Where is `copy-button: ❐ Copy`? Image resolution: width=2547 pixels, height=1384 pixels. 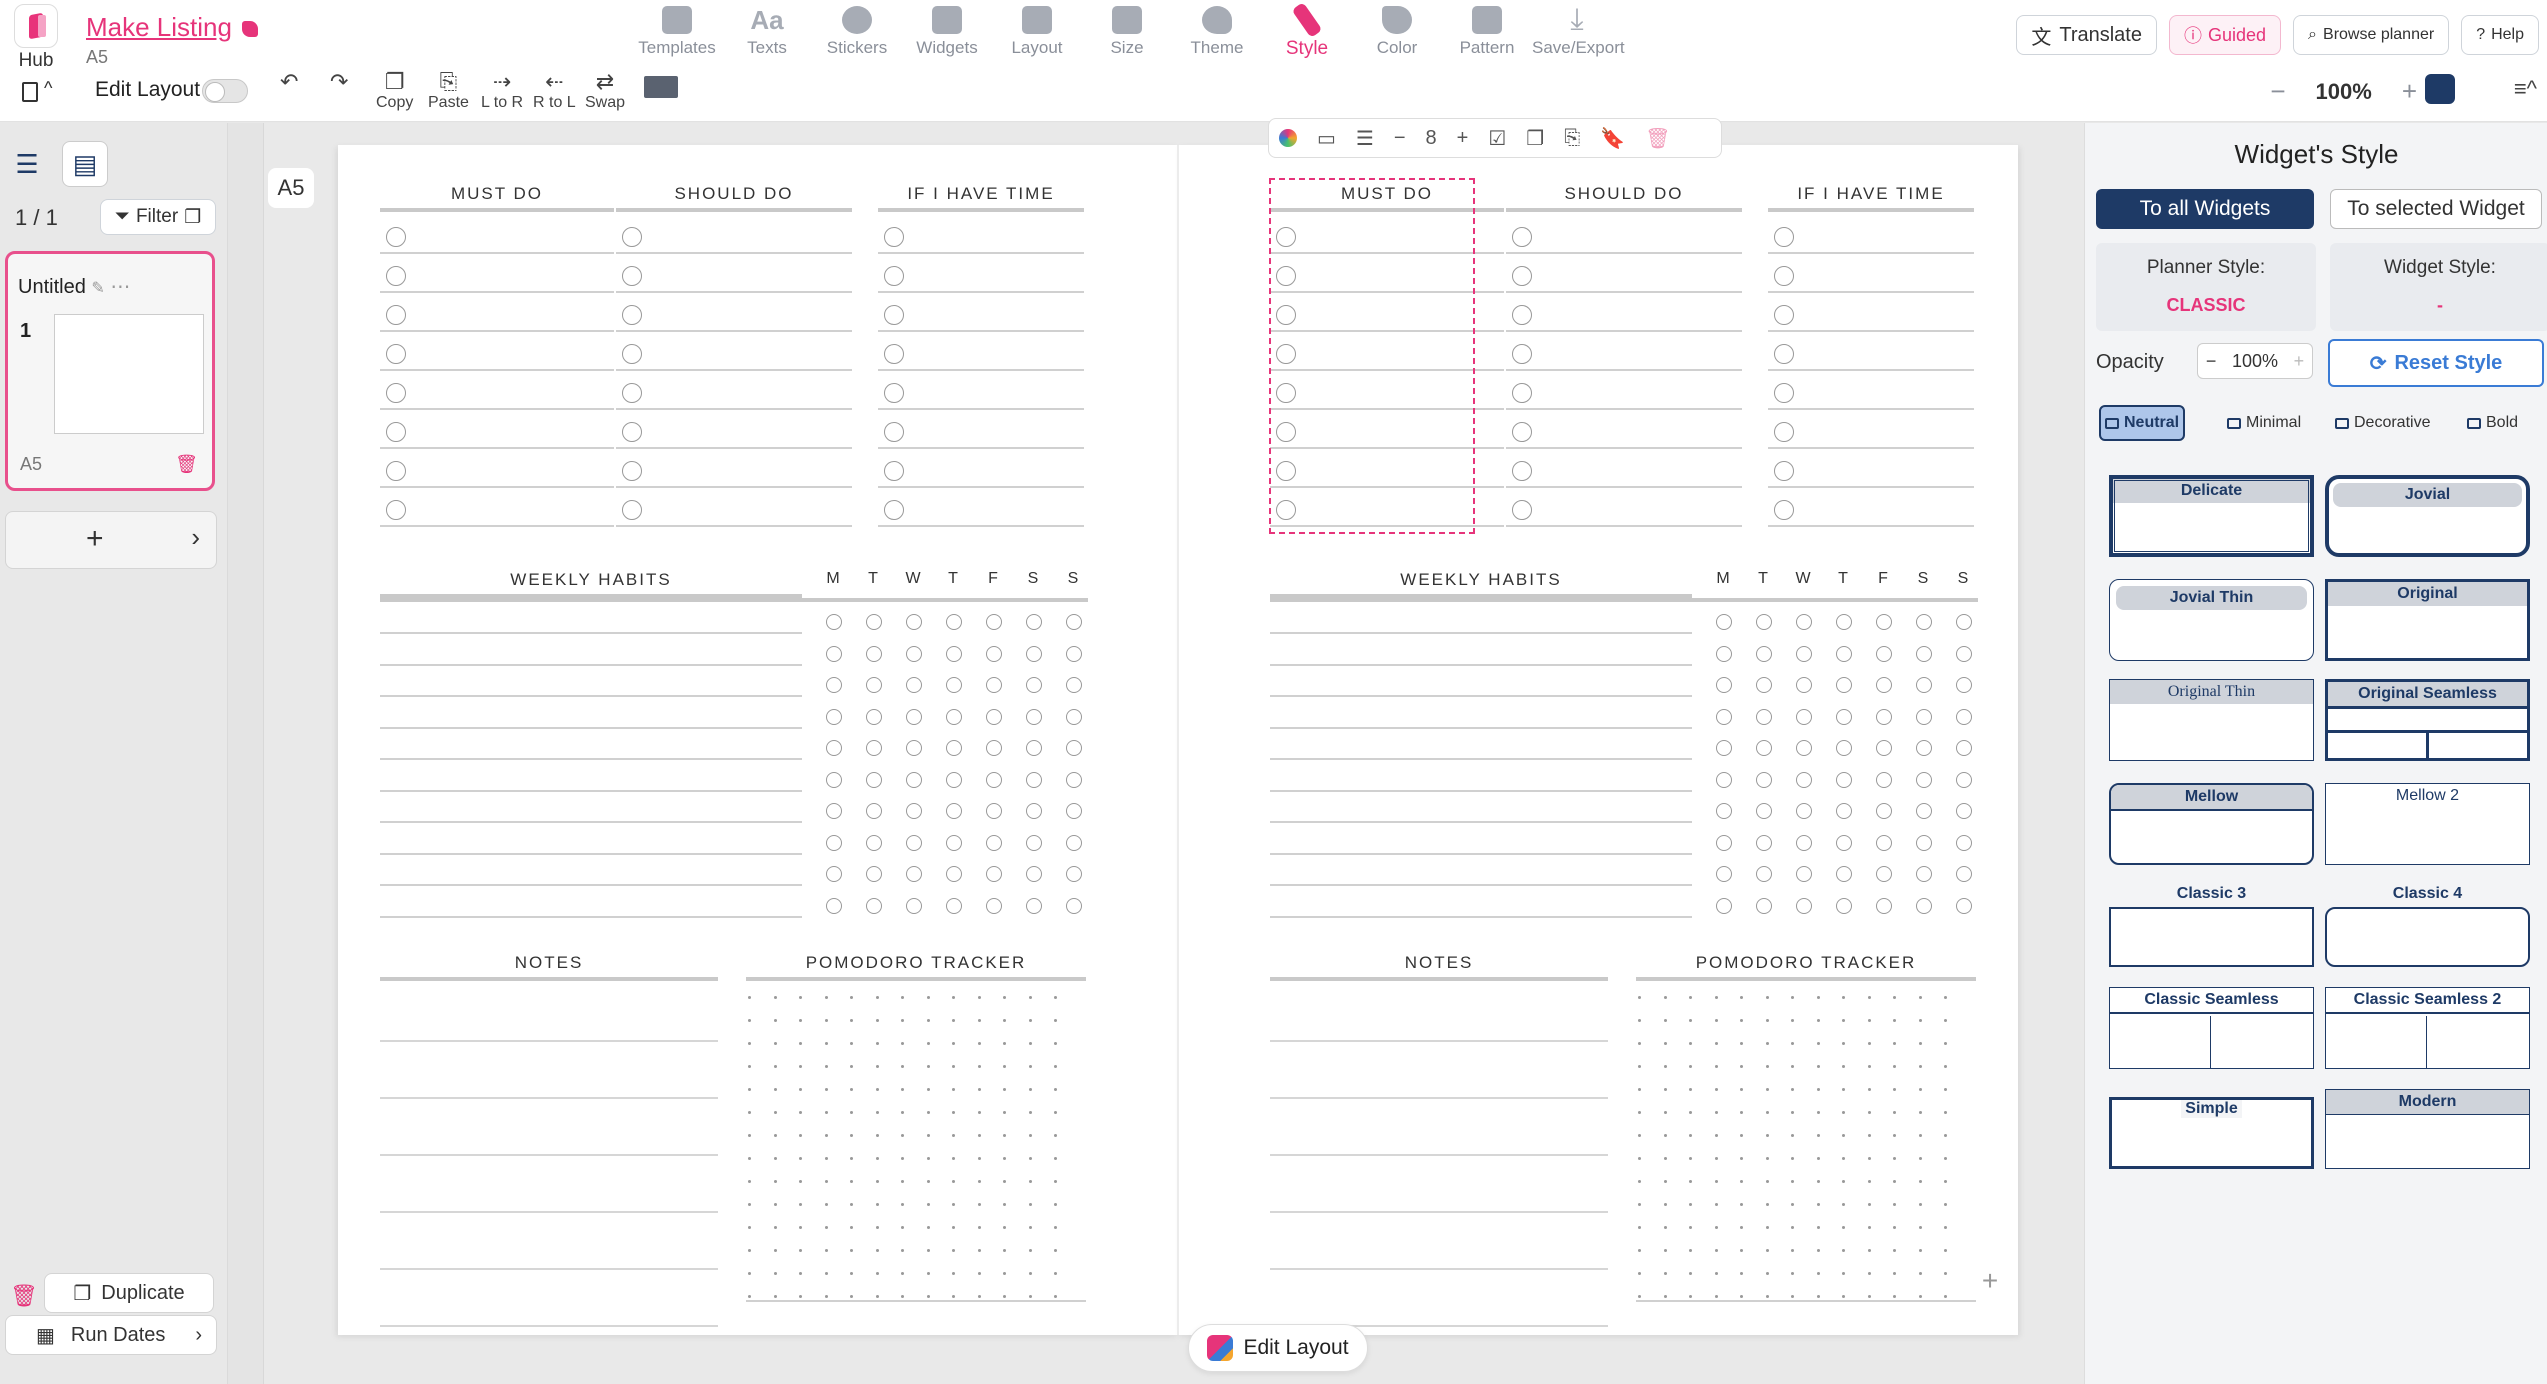 copy-button: ❐ Copy is located at coordinates (394, 91).